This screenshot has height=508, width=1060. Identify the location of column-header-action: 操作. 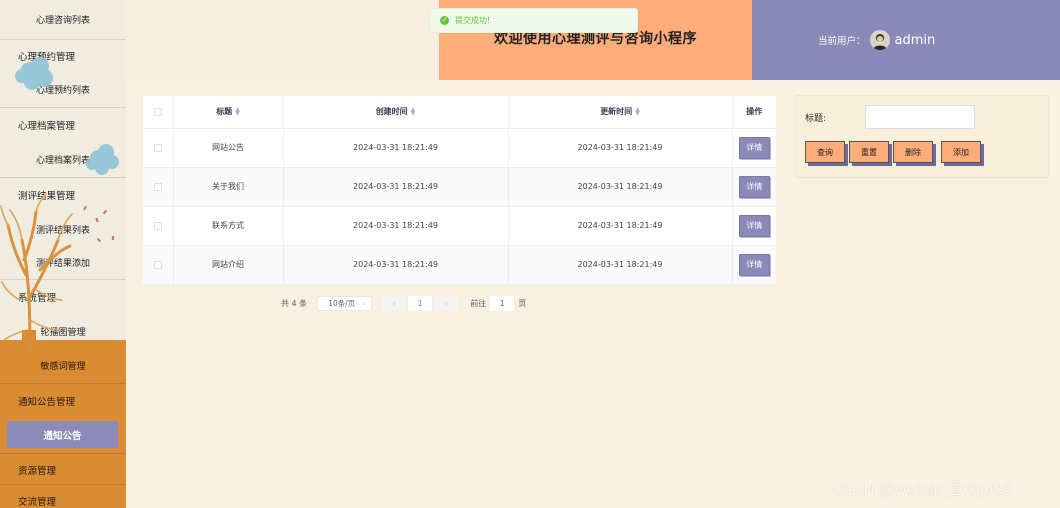
(753, 112).